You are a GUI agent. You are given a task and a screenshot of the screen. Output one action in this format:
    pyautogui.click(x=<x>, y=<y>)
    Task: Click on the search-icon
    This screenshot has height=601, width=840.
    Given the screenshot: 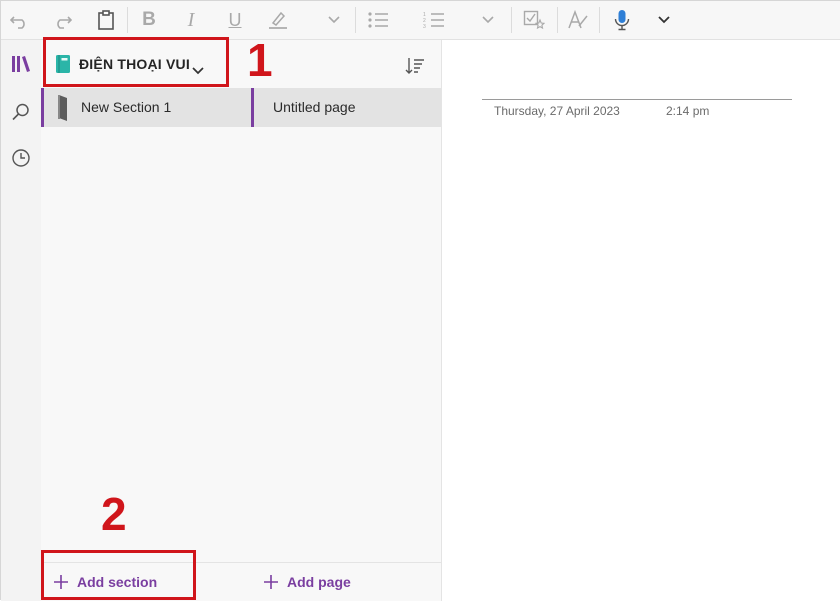 What is the action you would take?
    pyautogui.click(x=21, y=112)
    